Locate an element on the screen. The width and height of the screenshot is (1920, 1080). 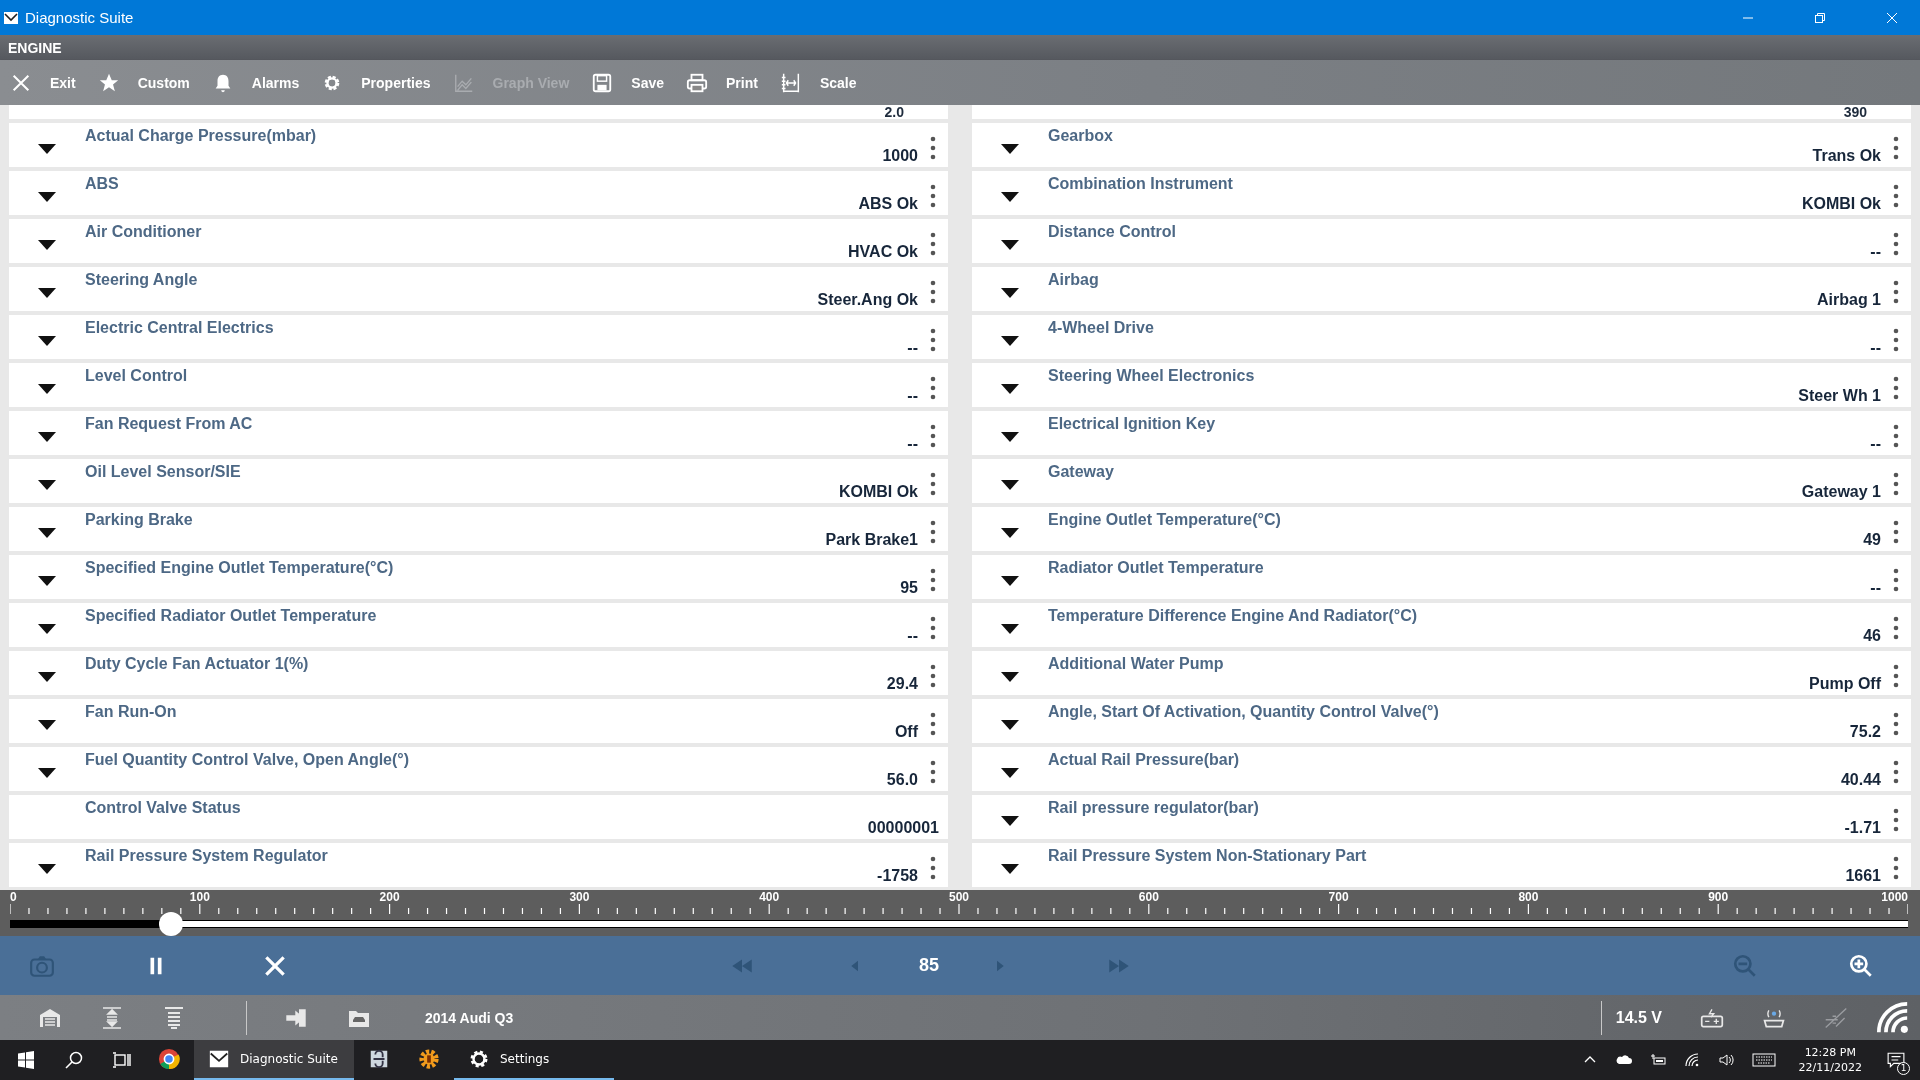
list-row: Specified Radiator Outlet Temperature -- is located at coordinates (478, 625).